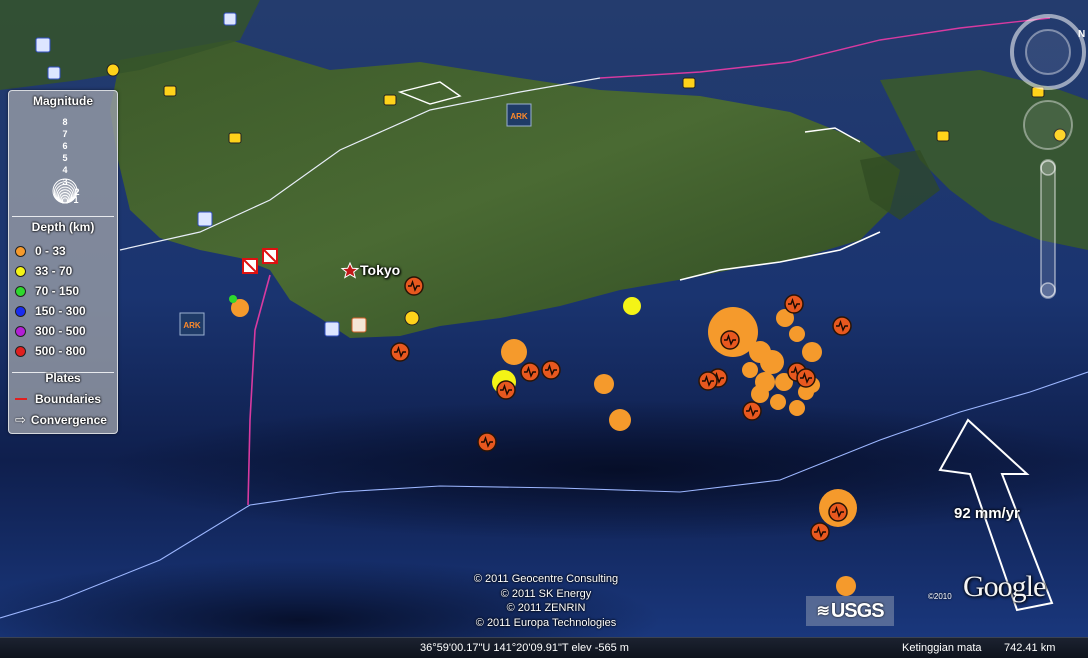 This screenshot has height=658, width=1088. I want to click on depth-row: 33 - 70, so click(43, 271).